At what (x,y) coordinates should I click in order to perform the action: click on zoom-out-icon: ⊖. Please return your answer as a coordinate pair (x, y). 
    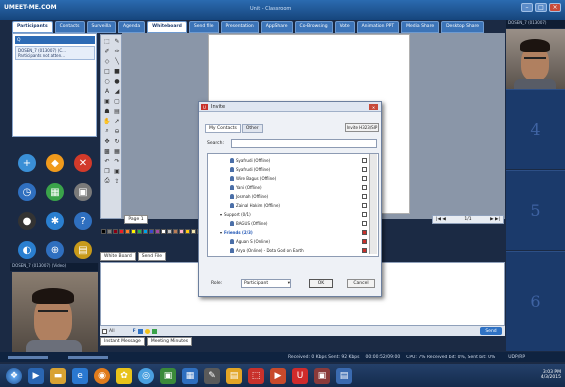
    Looking at the image, I should click on (117, 131).